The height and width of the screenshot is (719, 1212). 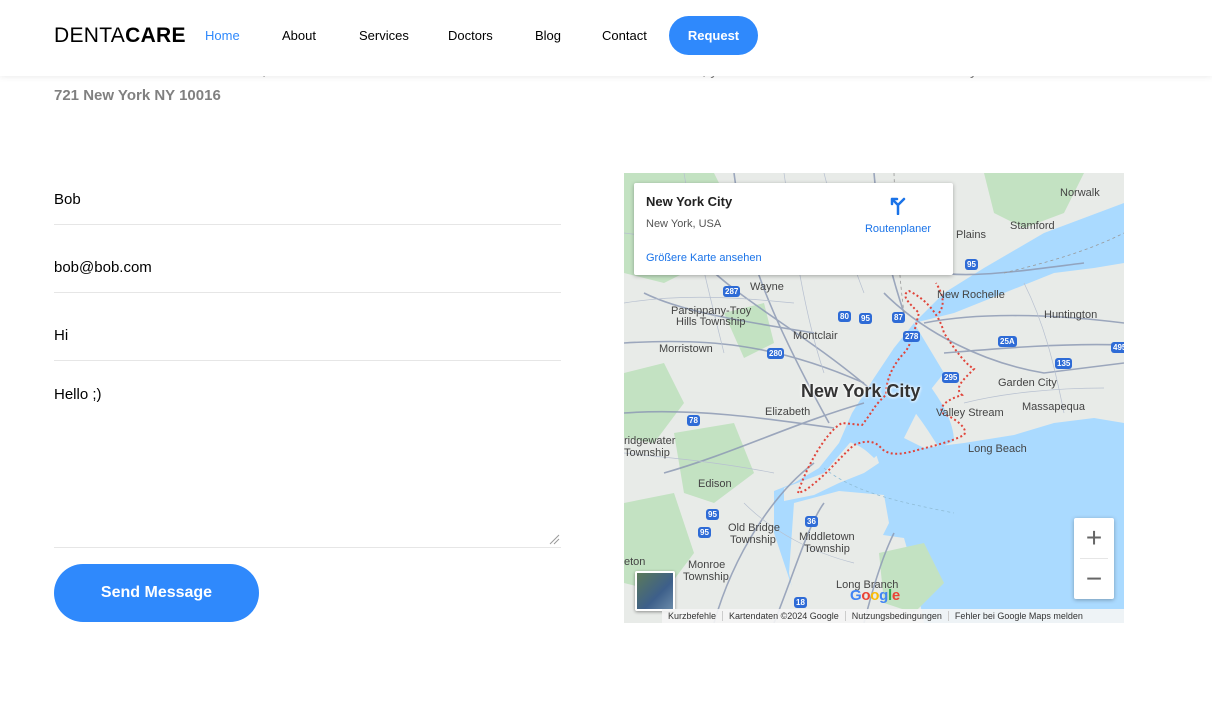 What do you see at coordinates (307, 271) in the screenshot?
I see `email-input: bob@bob.com` at bounding box center [307, 271].